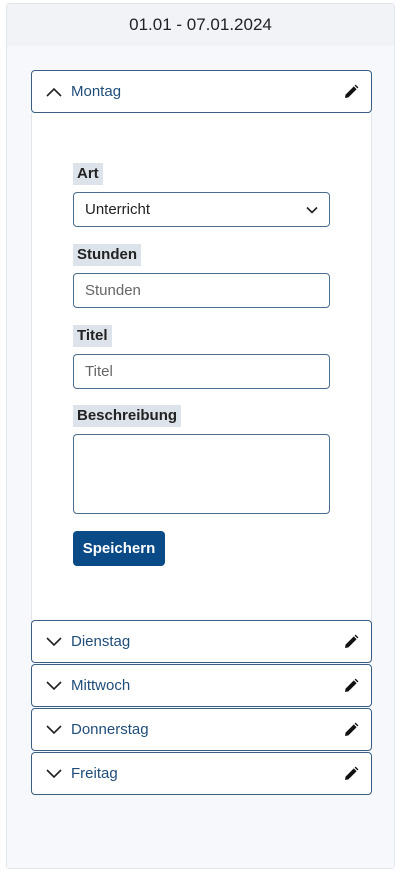  What do you see at coordinates (201, 773) in the screenshot?
I see `day-header-freitag: Freitag` at bounding box center [201, 773].